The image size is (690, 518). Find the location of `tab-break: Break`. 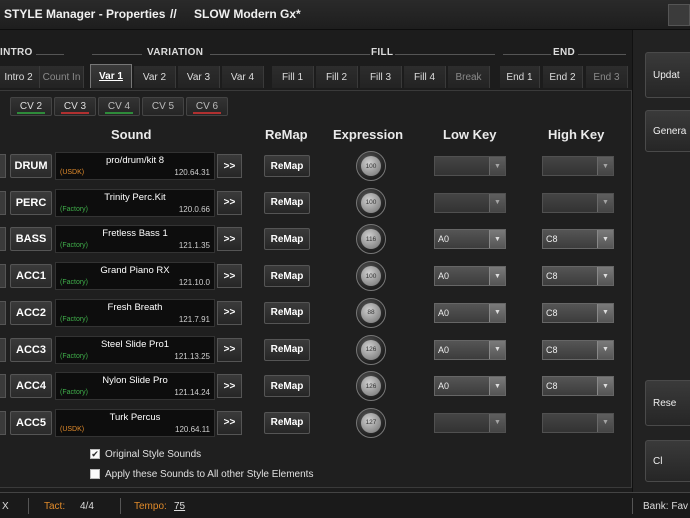

tab-break: Break is located at coordinates (469, 77).